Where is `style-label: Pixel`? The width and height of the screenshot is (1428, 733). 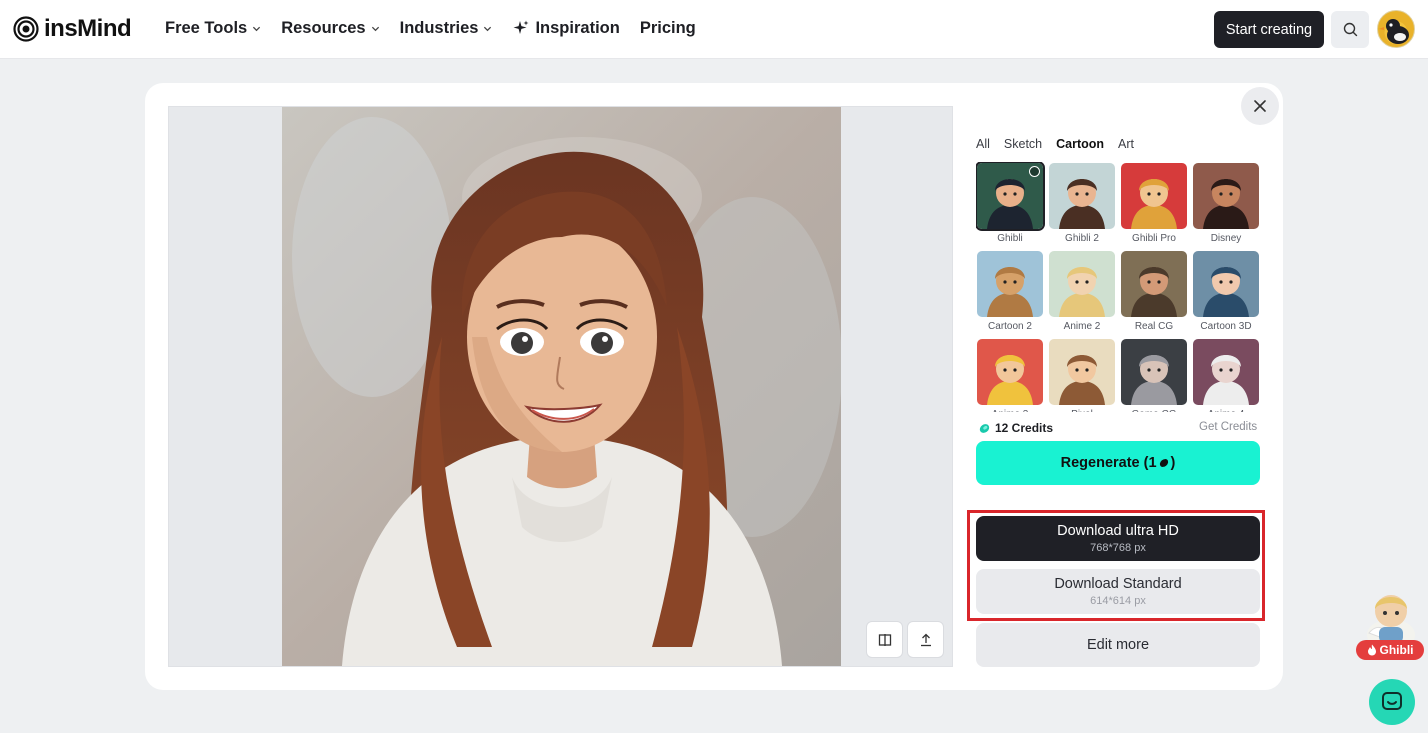 style-label: Pixel is located at coordinates (1082, 410).